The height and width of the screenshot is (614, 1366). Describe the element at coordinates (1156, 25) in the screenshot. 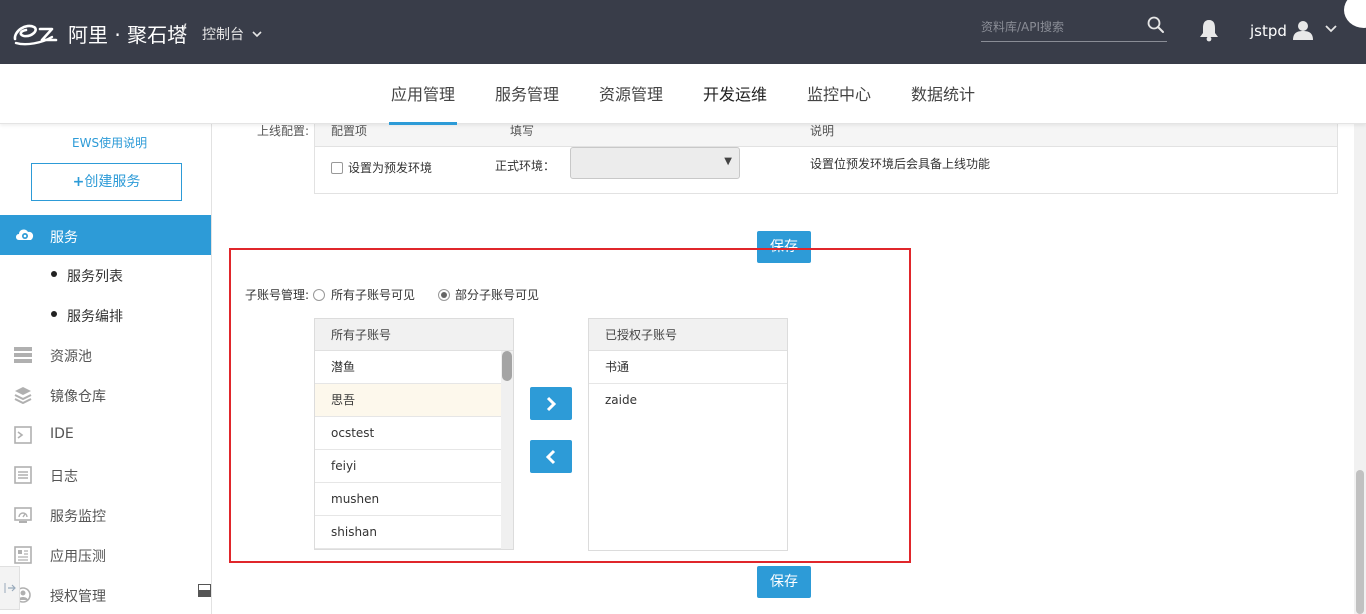

I see `search-icon` at that location.